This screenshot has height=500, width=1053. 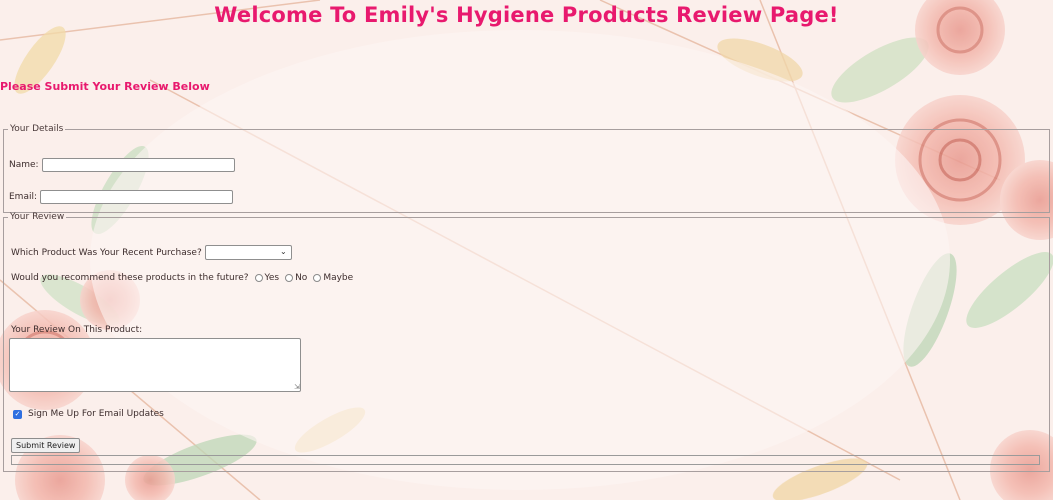 I want to click on review-textarea-wrap: ⇲, so click(x=155, y=365).